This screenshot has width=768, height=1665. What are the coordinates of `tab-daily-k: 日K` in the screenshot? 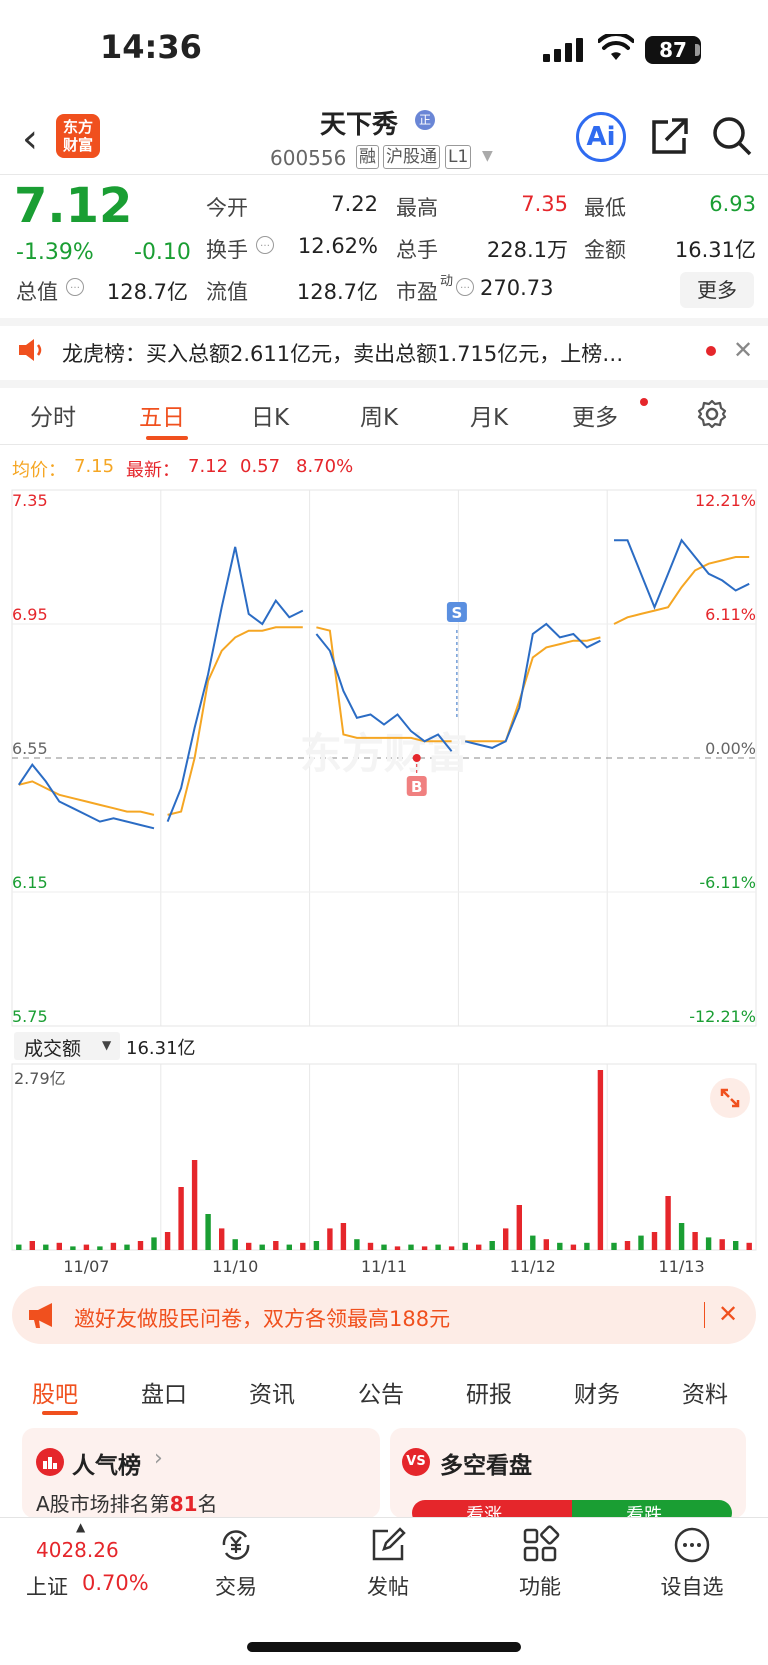 It's located at (270, 415).